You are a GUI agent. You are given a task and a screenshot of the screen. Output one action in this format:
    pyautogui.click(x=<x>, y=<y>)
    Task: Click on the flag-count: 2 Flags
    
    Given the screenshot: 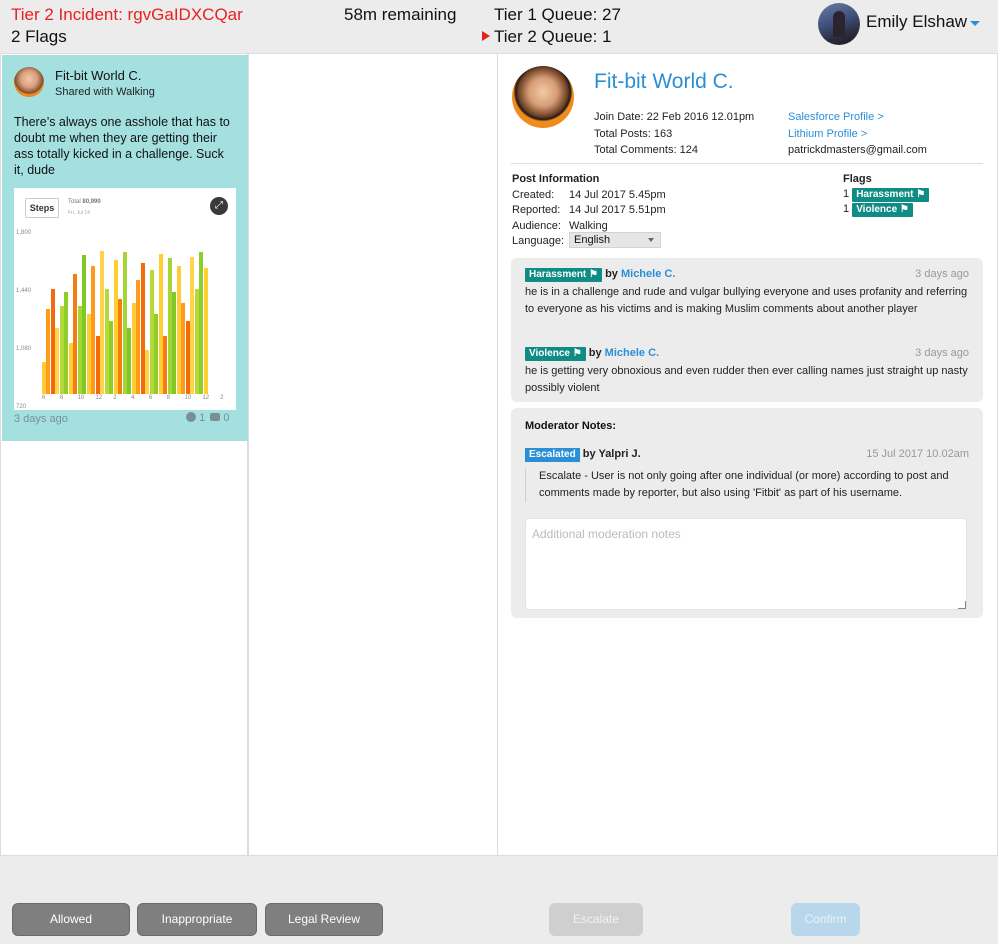 What is the action you would take?
    pyautogui.click(x=39, y=36)
    